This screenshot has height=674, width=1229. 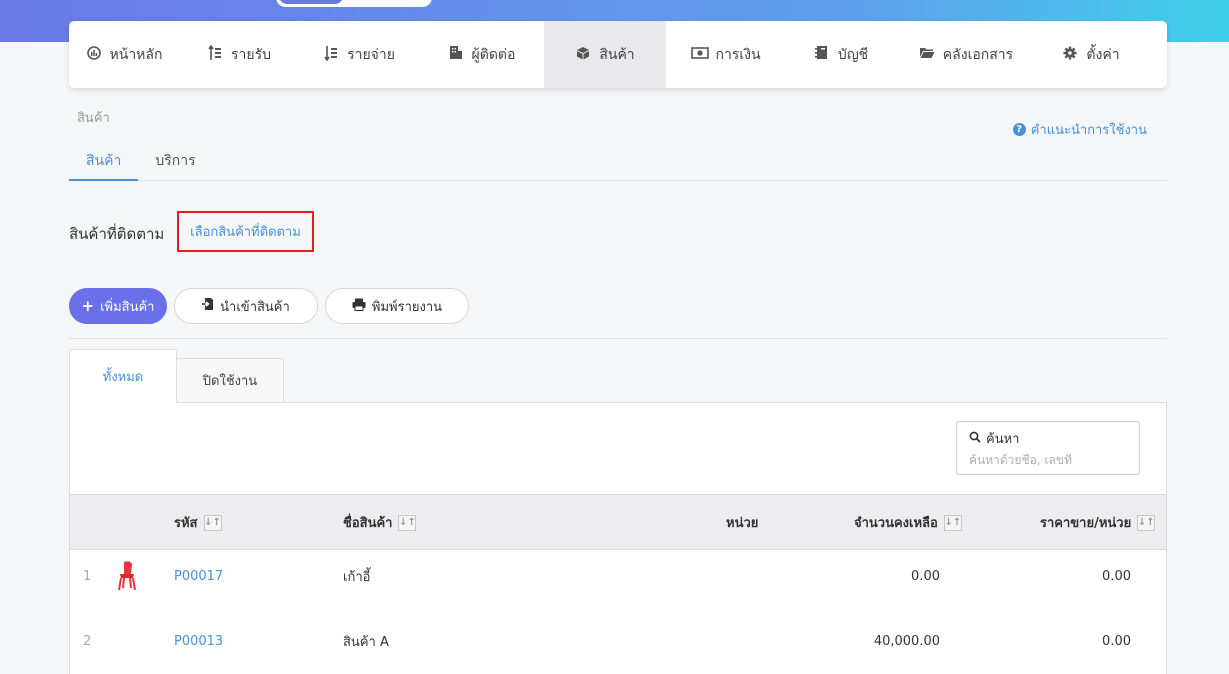 What do you see at coordinates (906, 641) in the screenshot?
I see `product-stock: 40,000.00` at bounding box center [906, 641].